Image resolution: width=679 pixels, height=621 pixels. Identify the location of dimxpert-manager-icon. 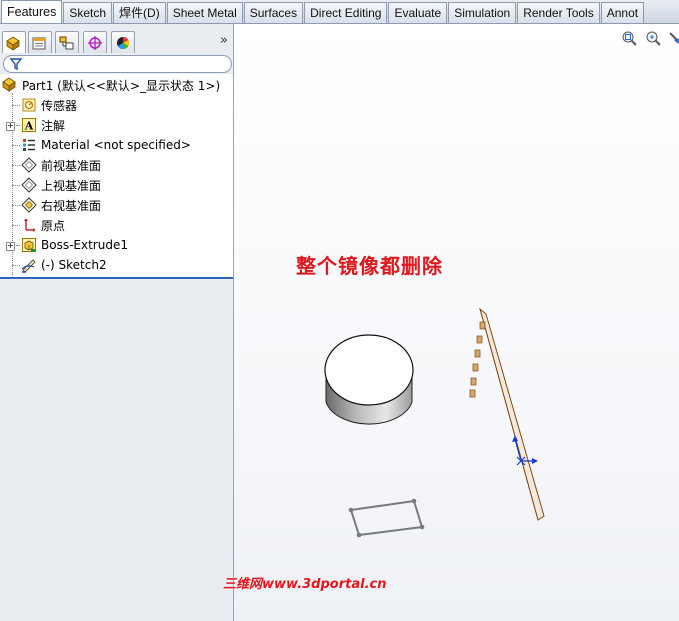
(95, 42).